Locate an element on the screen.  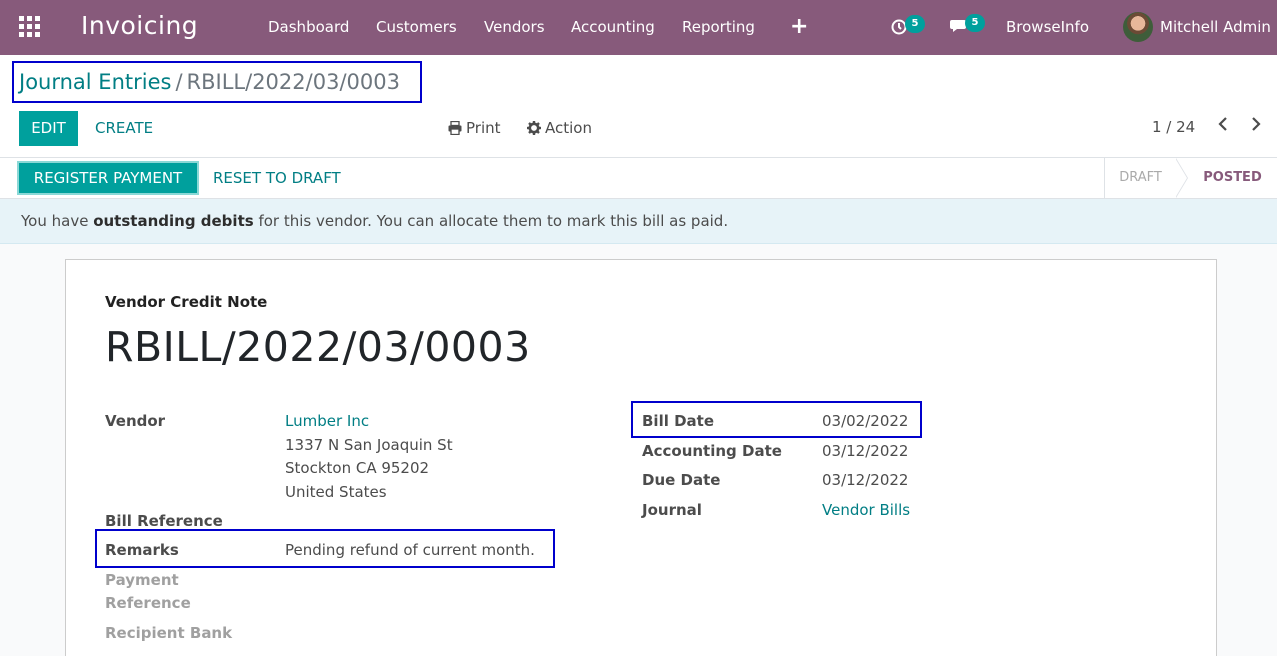
action-button: Action is located at coordinates (559, 128).